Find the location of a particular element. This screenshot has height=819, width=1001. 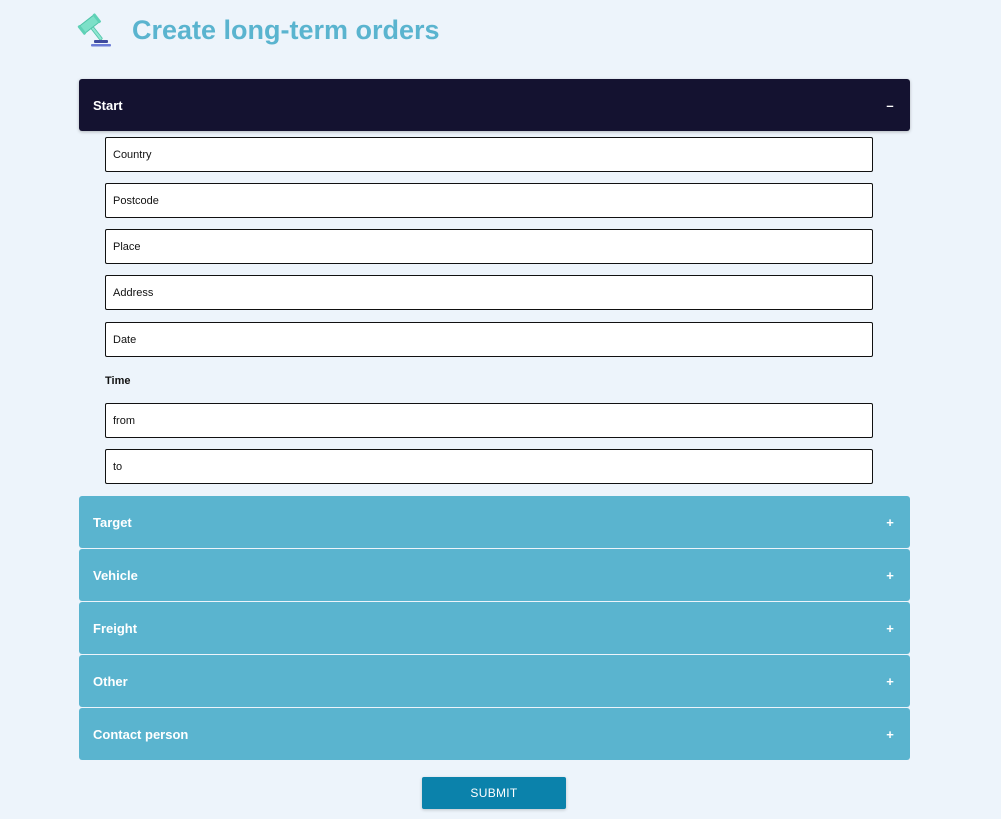

gavel-icon is located at coordinates (94, 30).